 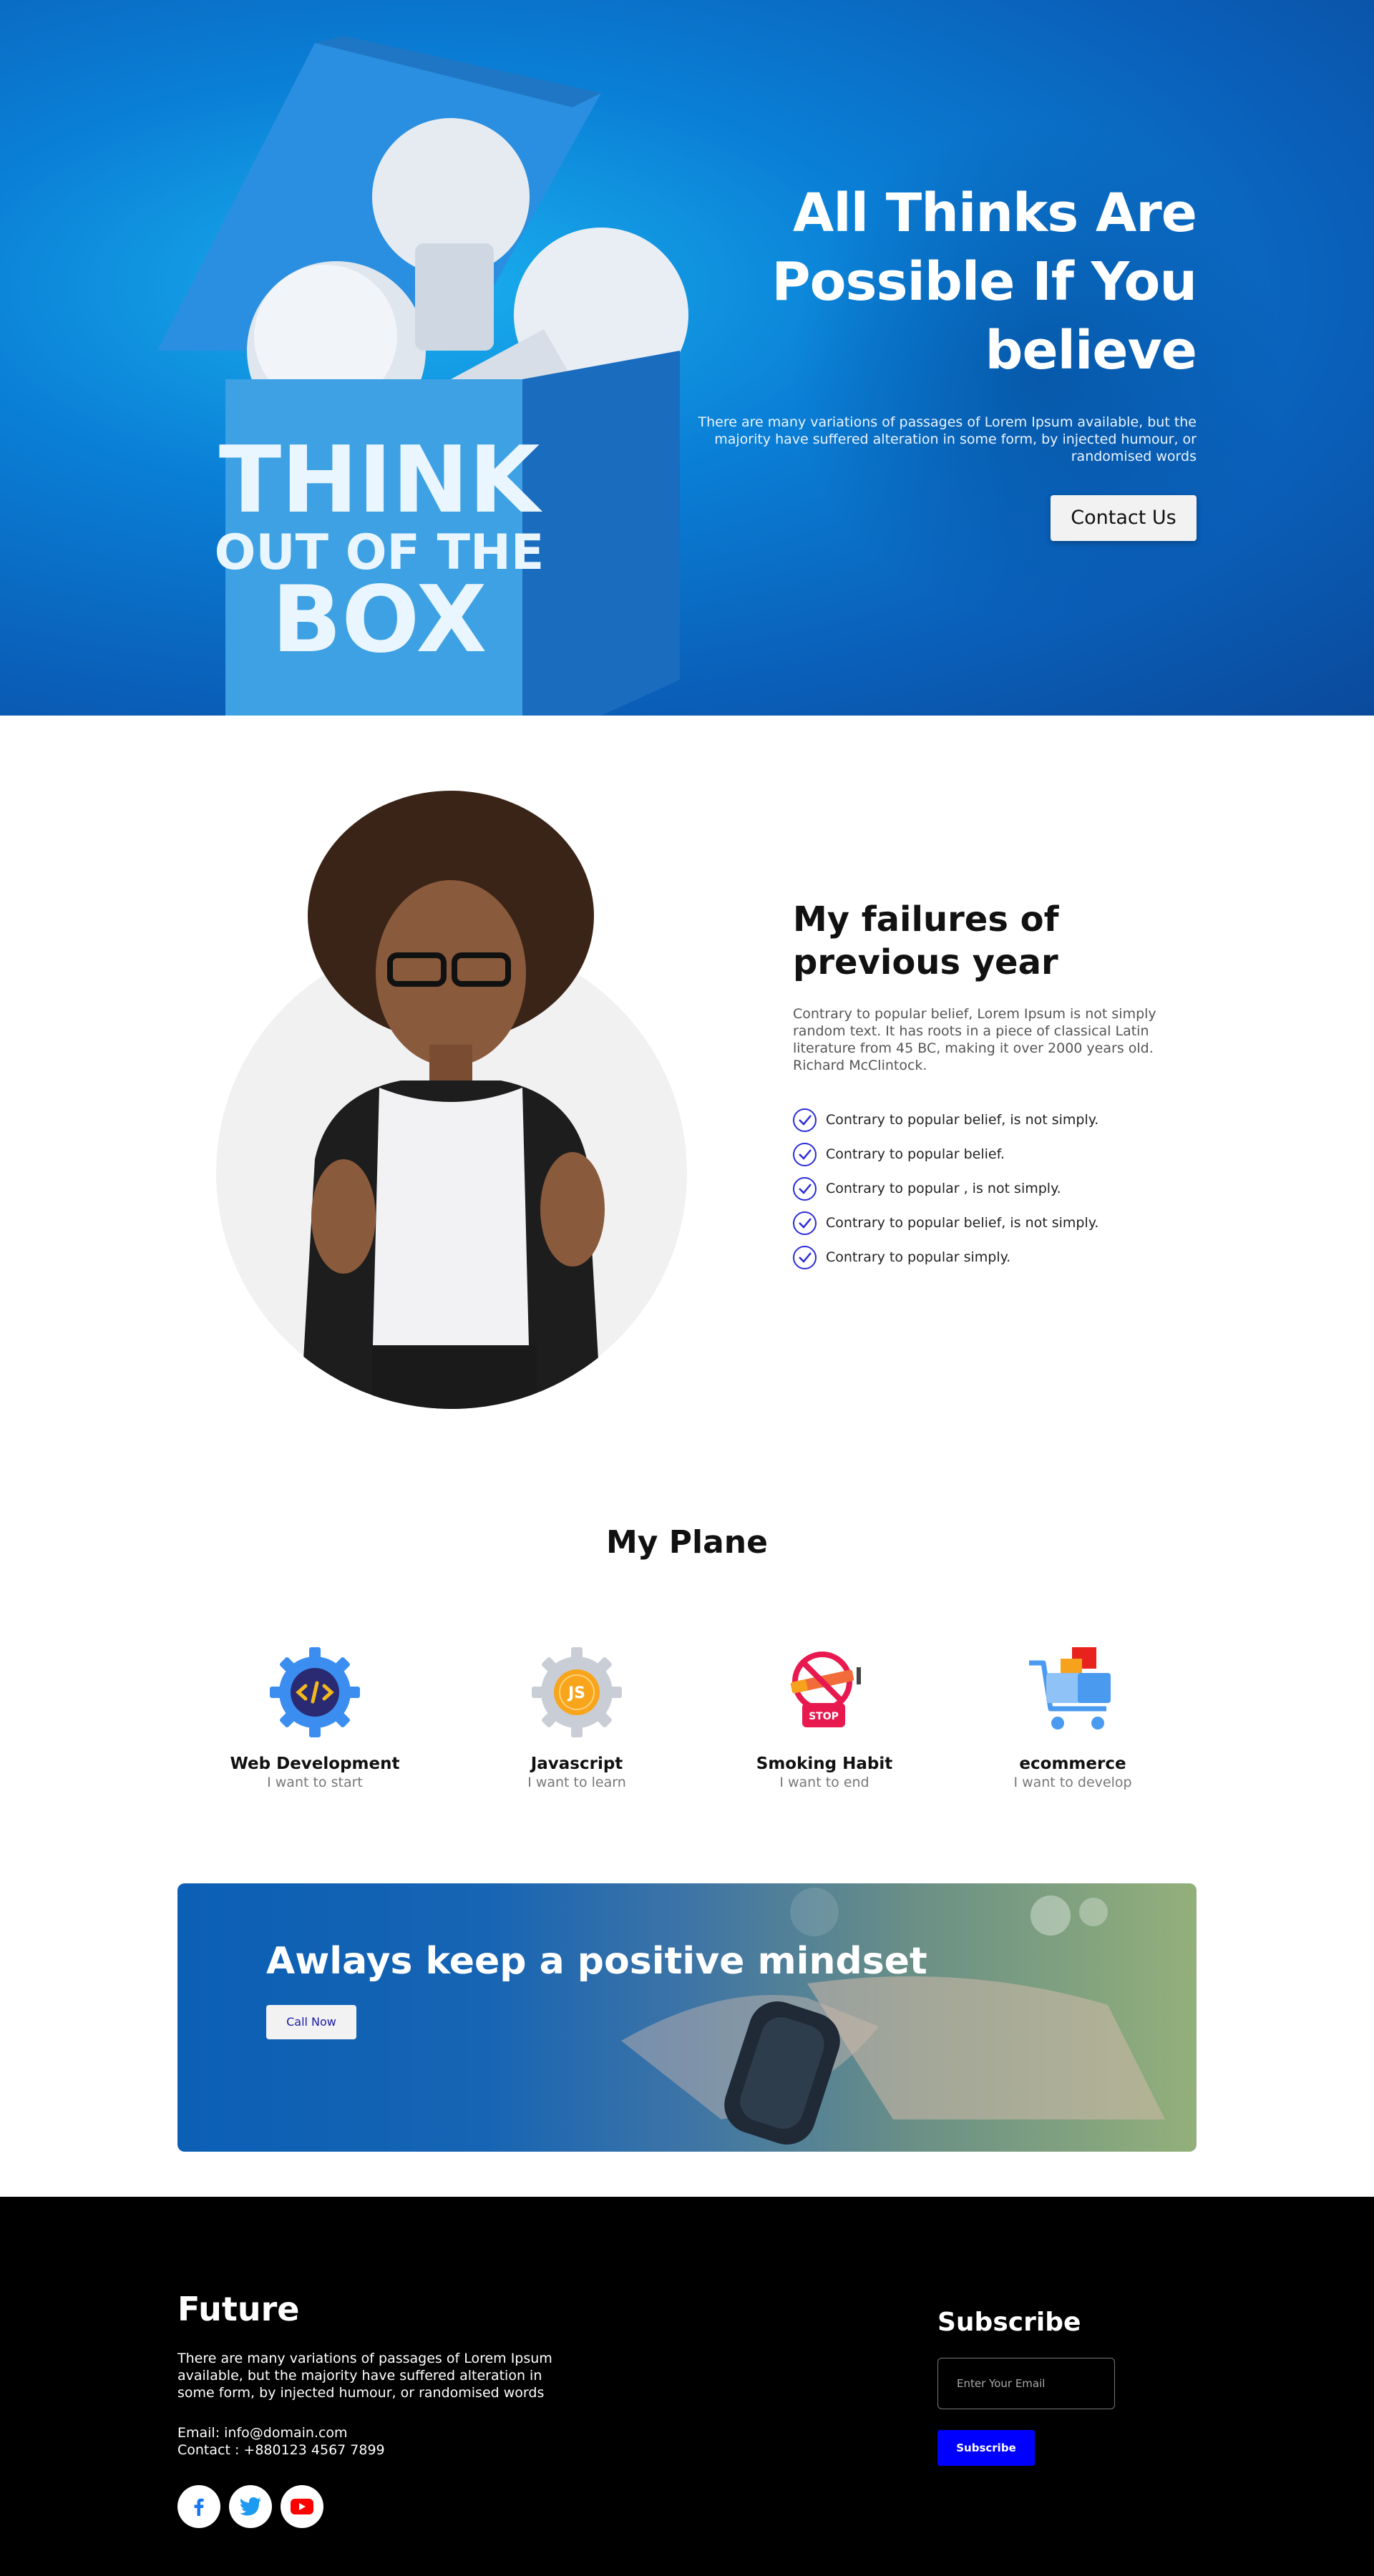 I want to click on twitter-icon, so click(x=250, y=2506).